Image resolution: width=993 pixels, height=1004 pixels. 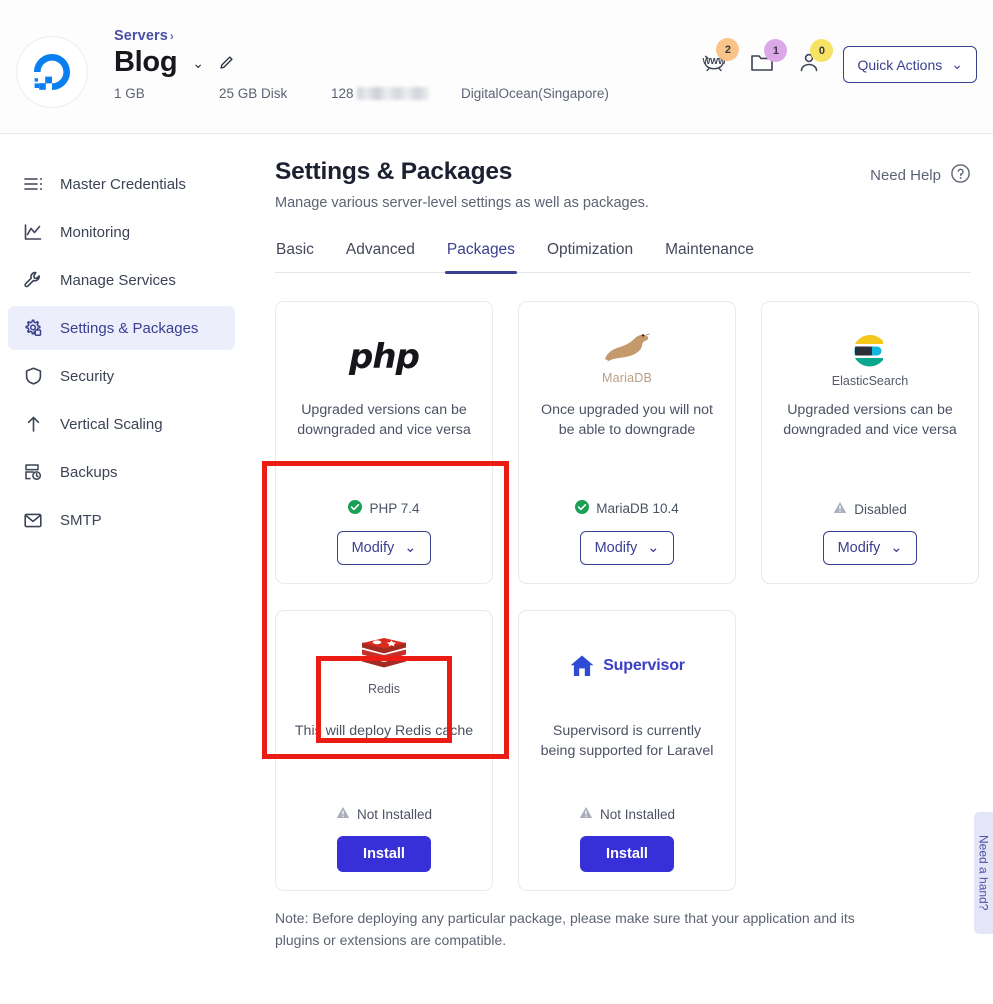 I want to click on need-a-hand-label: Need a hand?, so click(x=983, y=873).